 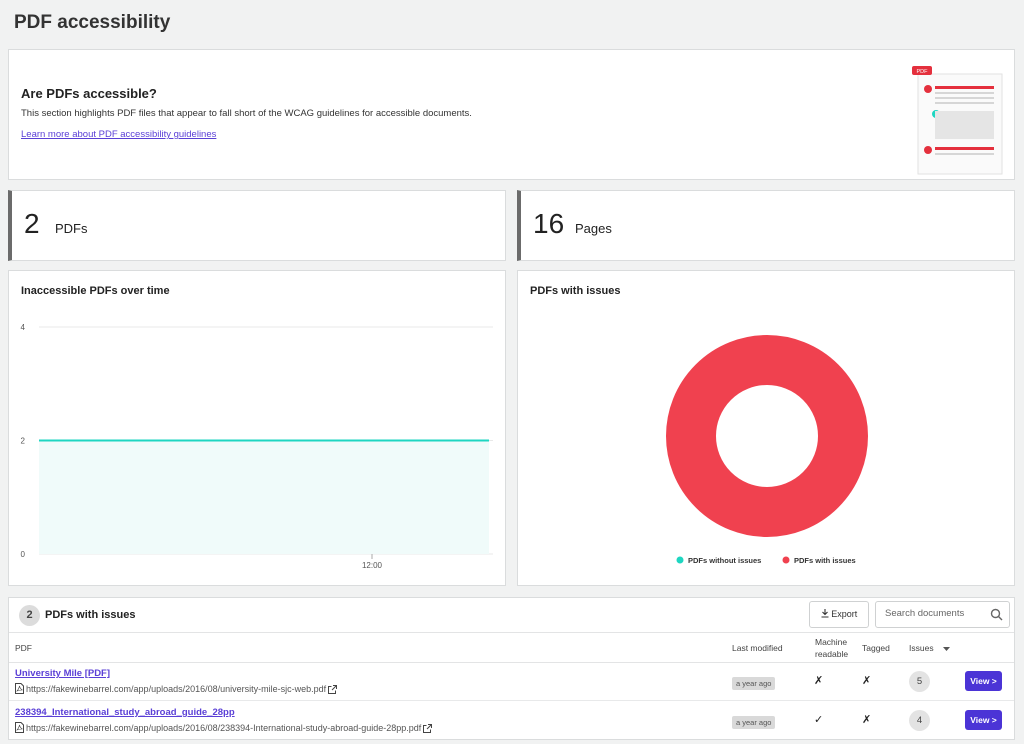 What do you see at coordinates (919, 720) in the screenshot?
I see `issues-count: 4` at bounding box center [919, 720].